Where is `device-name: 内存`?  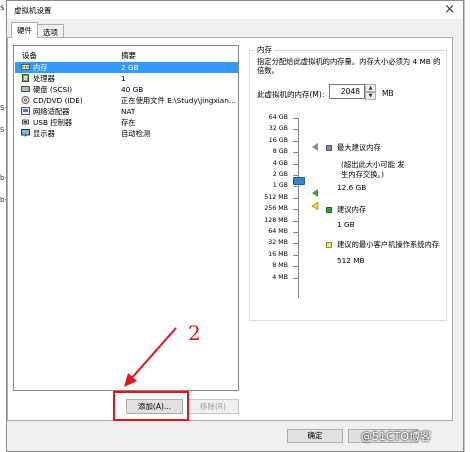 device-name: 内存 is located at coordinates (40, 67).